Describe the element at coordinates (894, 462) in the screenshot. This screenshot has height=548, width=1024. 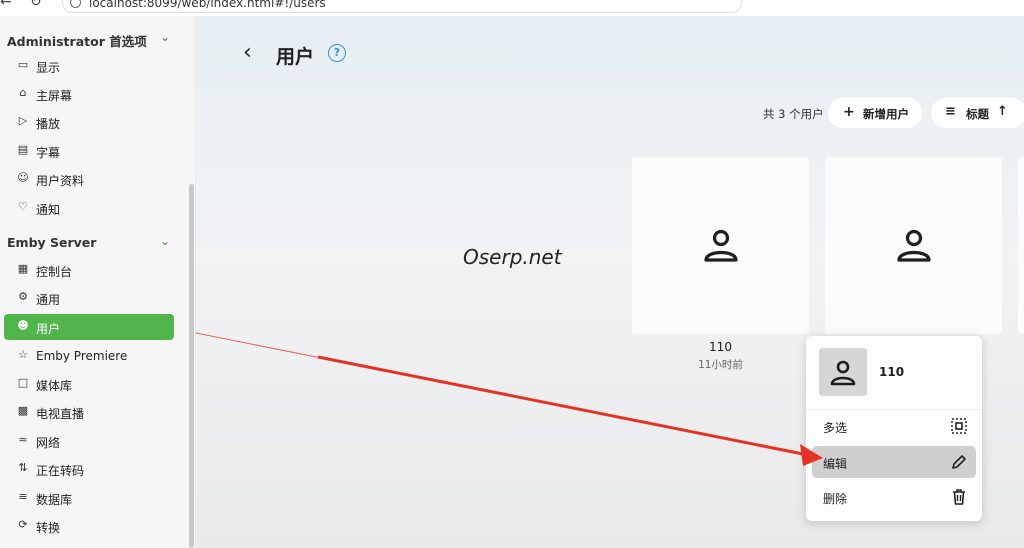
I see `menu-item-edit: 编辑` at that location.